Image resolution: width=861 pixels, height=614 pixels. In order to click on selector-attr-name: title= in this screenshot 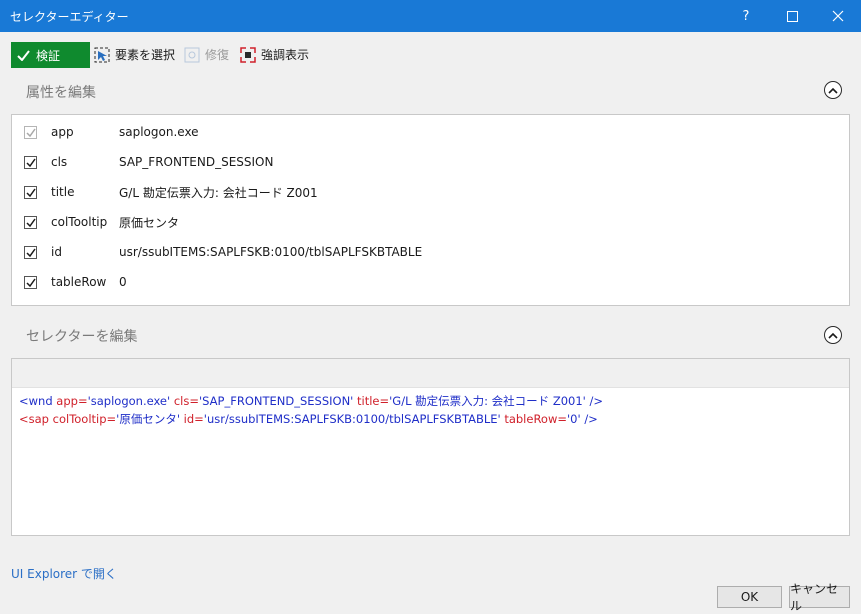, I will do `click(373, 401)`.